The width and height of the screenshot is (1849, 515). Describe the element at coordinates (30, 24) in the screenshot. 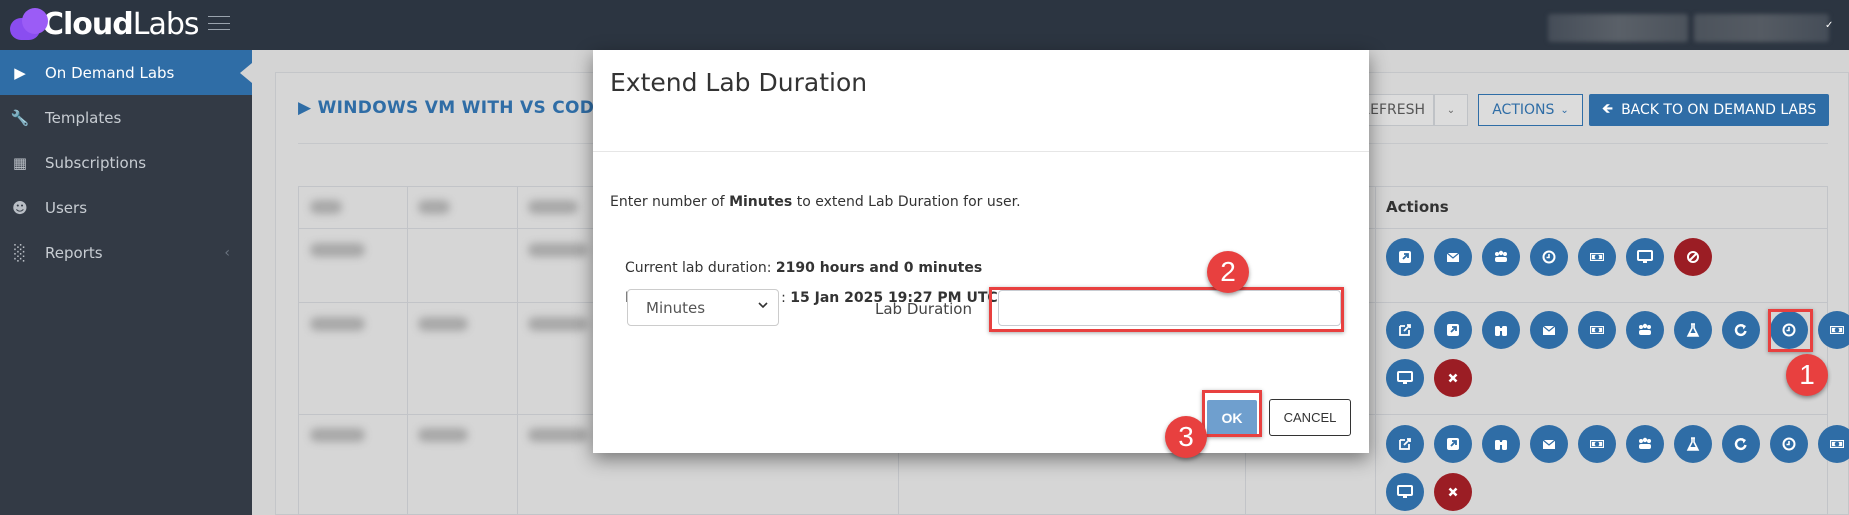

I see `cloud-logo-icon` at that location.